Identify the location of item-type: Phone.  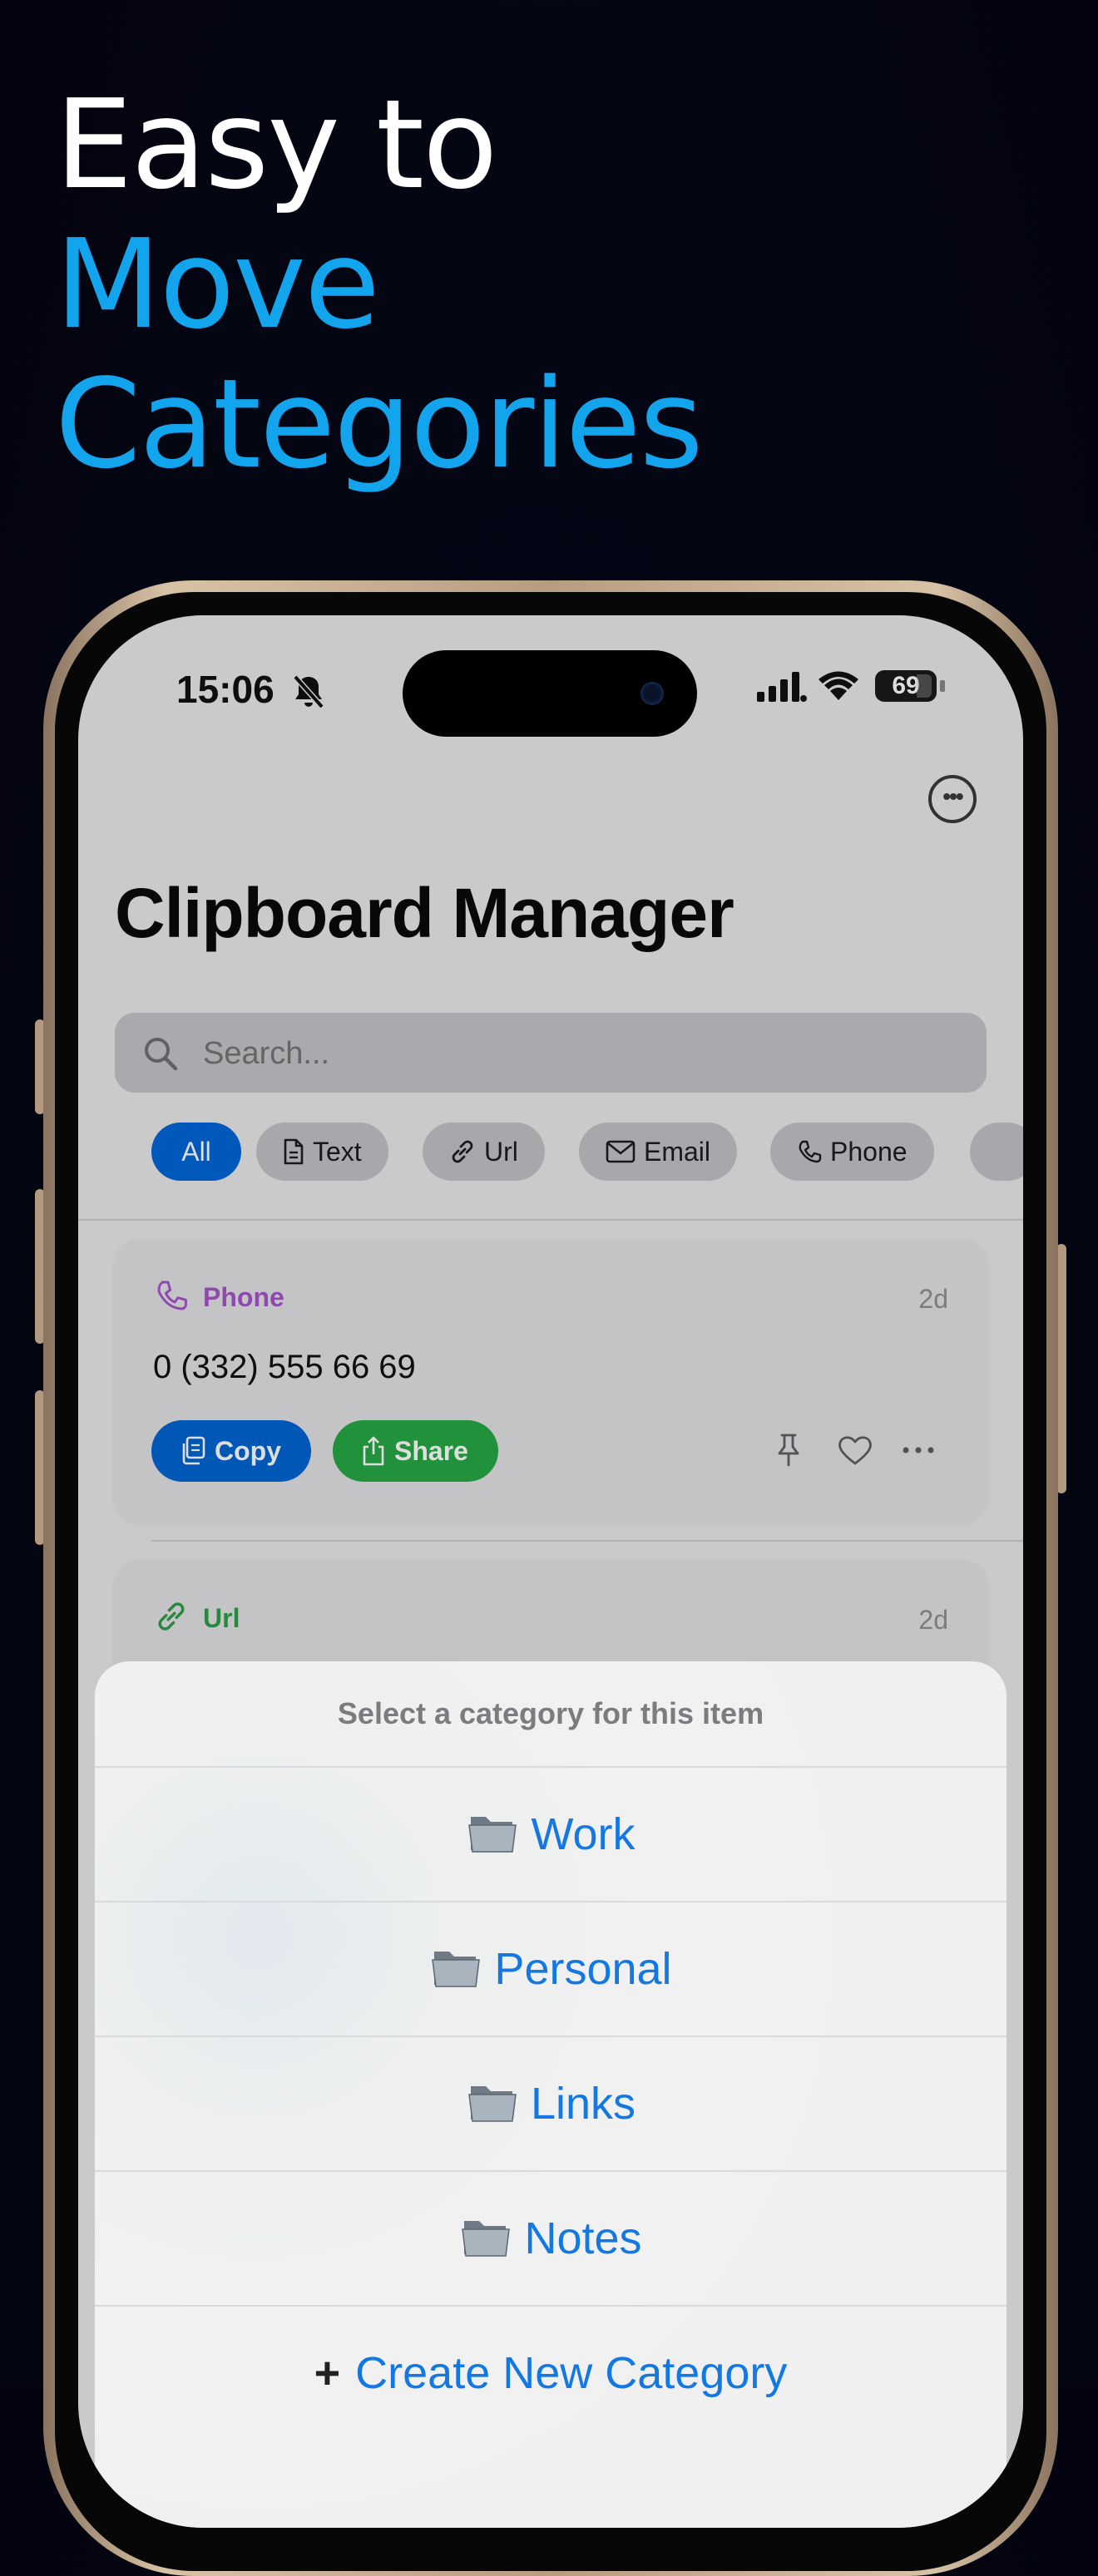
(219, 1297).